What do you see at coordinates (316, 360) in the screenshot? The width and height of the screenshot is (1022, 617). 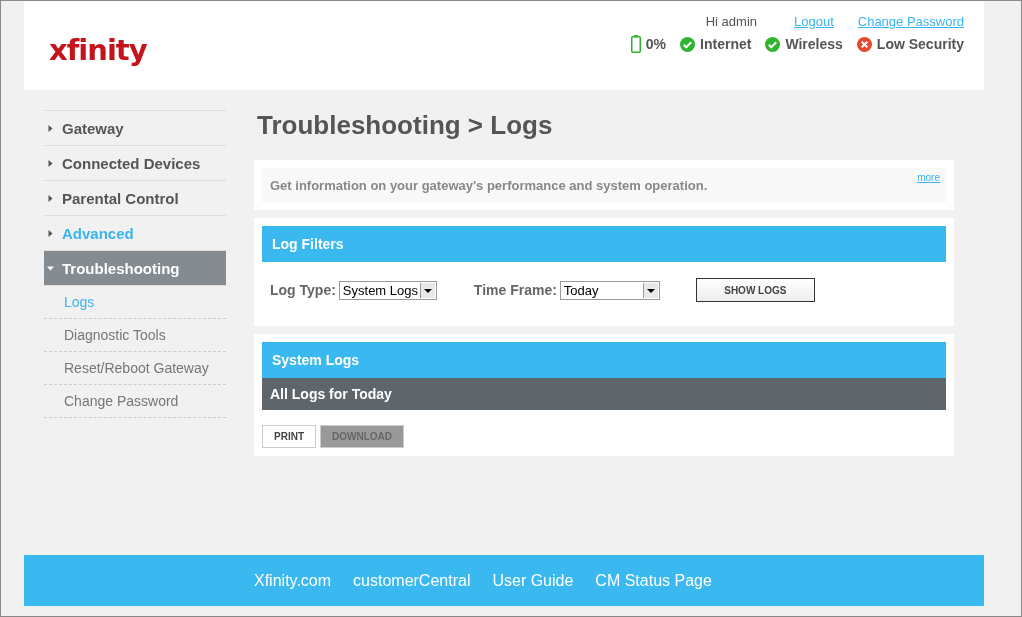 I see `section-title: System Logs` at bounding box center [316, 360].